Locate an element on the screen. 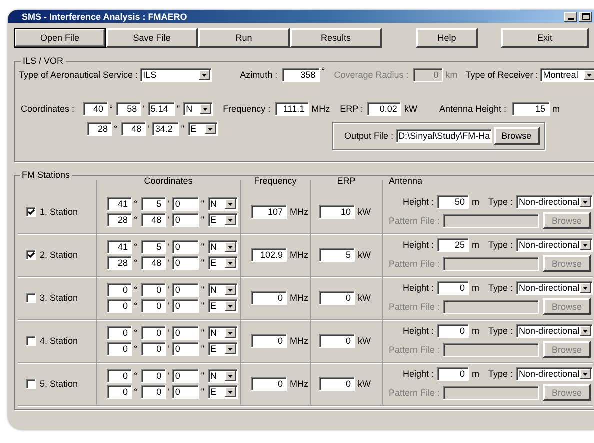 Image resolution: width=594 pixels, height=443 pixels. minimize-icon is located at coordinates (571, 19).